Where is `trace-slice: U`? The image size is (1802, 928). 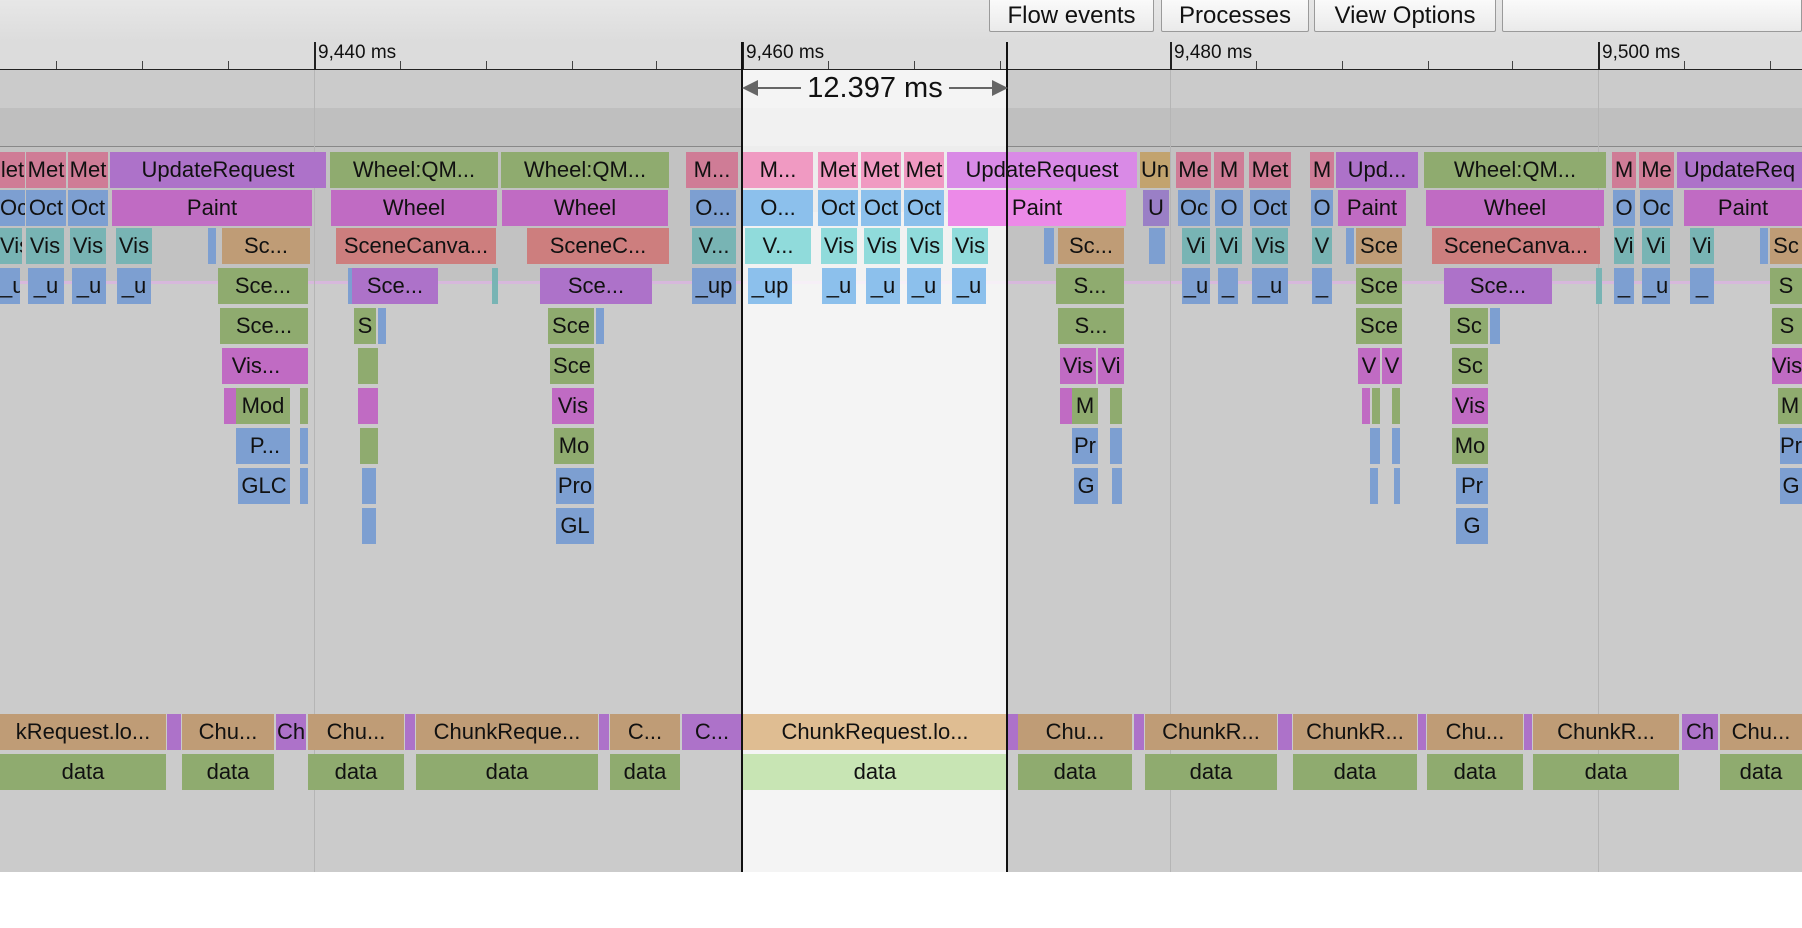 trace-slice: U is located at coordinates (1156, 208).